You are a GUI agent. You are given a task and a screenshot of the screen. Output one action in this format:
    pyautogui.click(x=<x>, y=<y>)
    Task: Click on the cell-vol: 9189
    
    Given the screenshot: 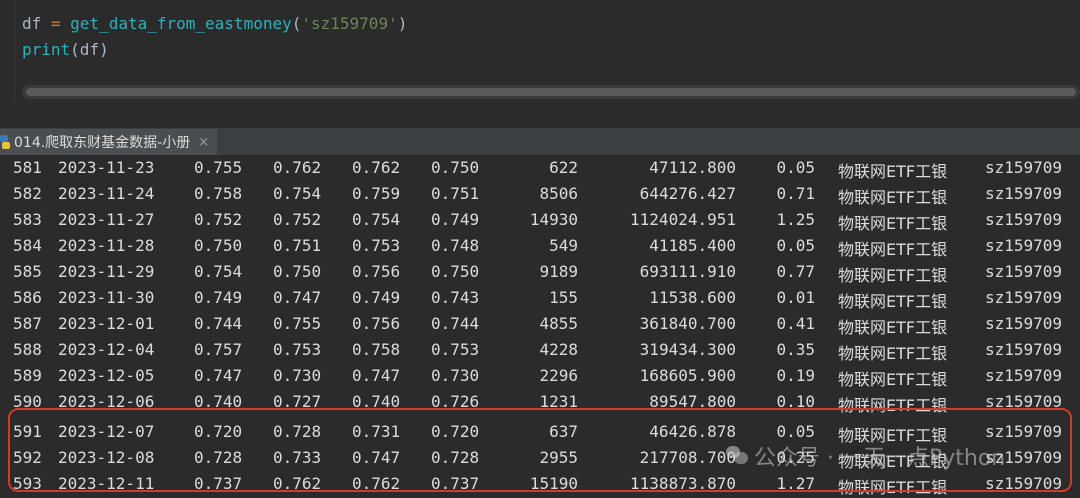 What is the action you would take?
    pyautogui.click(x=558, y=271)
    